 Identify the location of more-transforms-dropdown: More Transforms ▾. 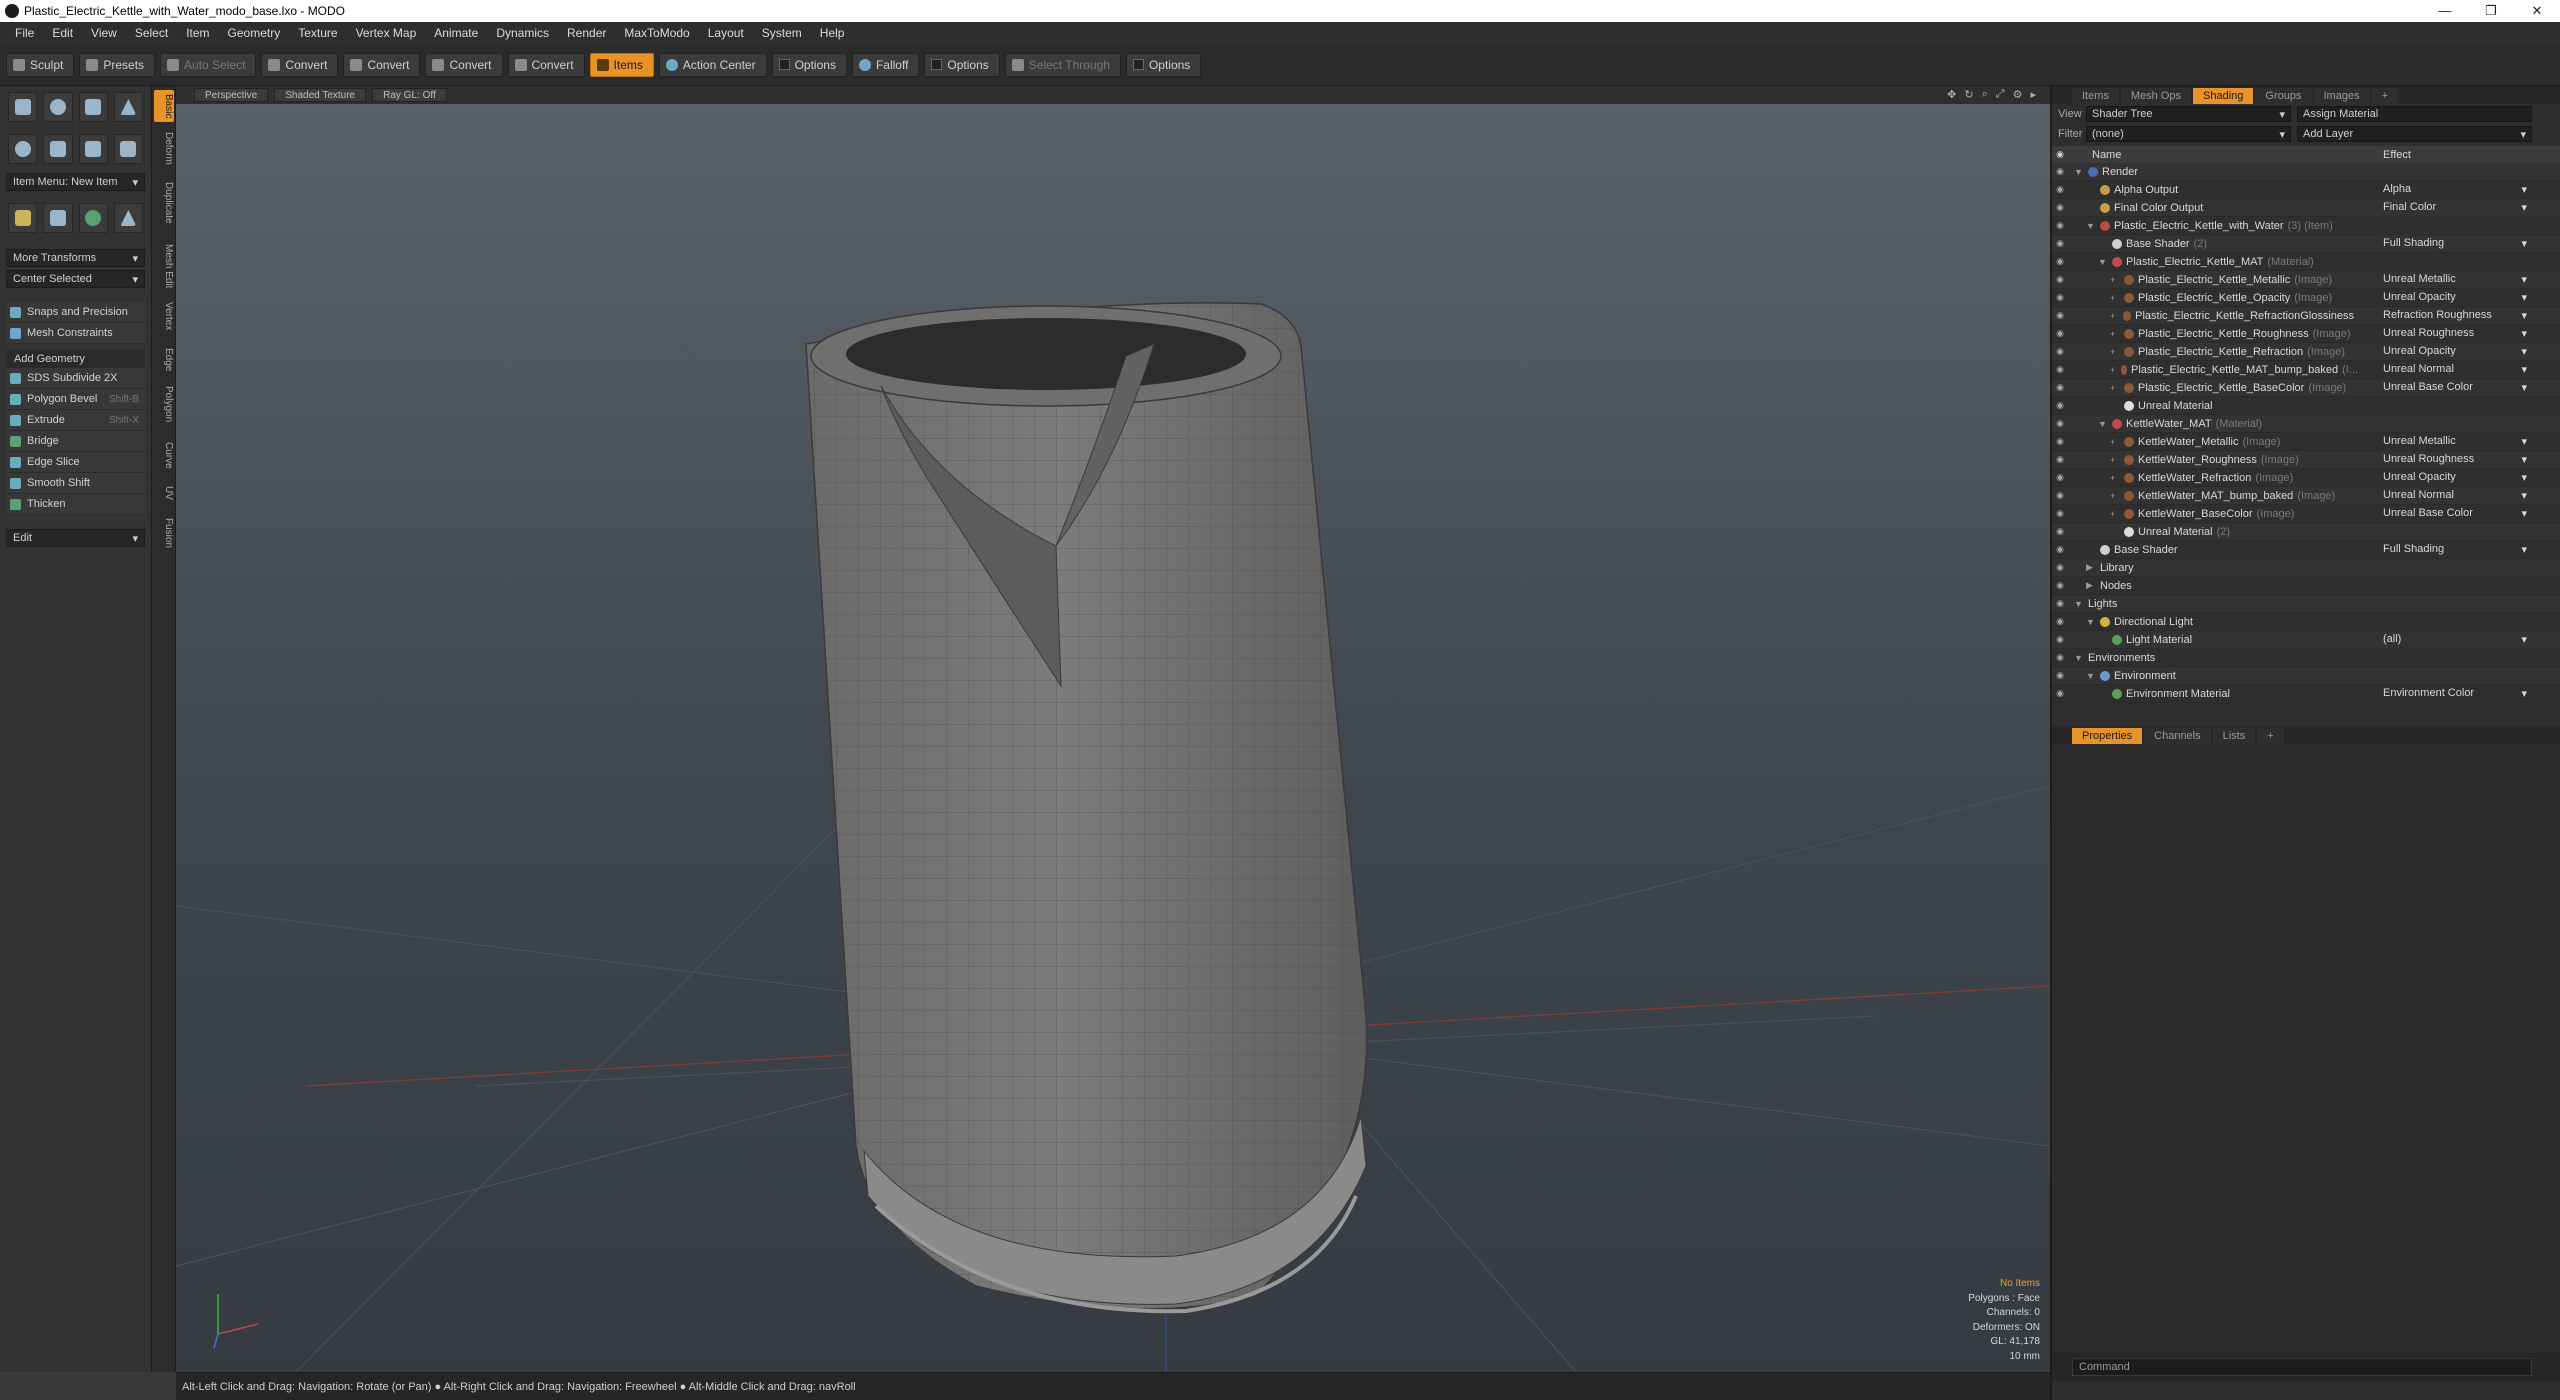
(75, 258).